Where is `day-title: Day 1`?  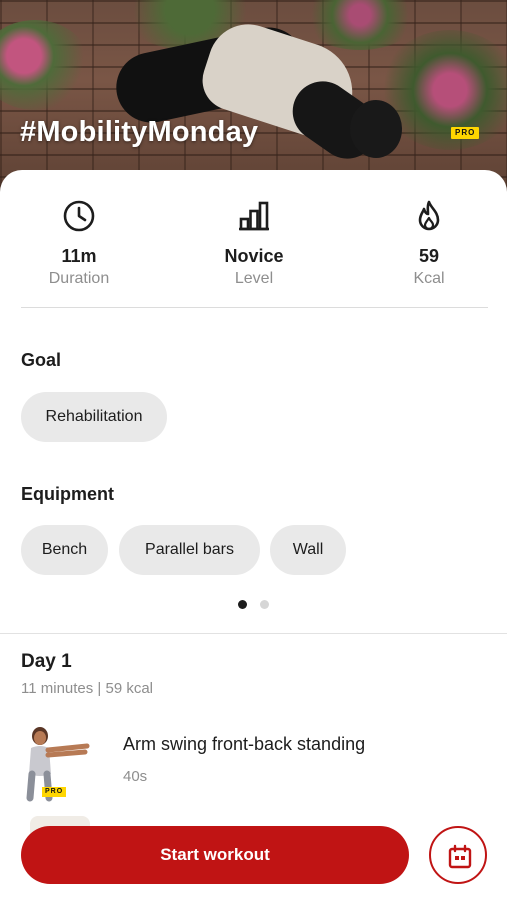
day-title: Day 1 is located at coordinates (46, 661).